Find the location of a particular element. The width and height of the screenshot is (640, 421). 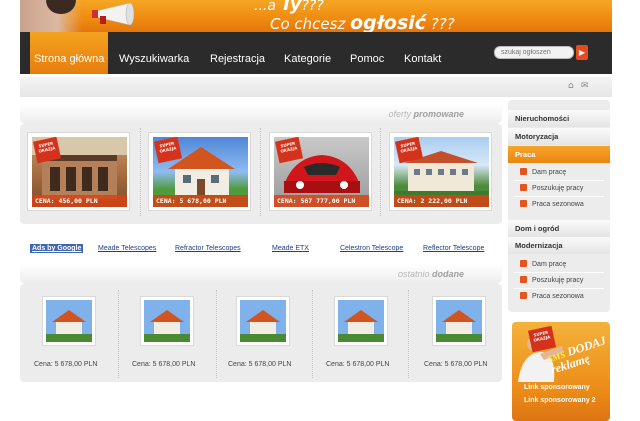

promo-price: CENA: 5 678,00 PLN is located at coordinates (200, 201).